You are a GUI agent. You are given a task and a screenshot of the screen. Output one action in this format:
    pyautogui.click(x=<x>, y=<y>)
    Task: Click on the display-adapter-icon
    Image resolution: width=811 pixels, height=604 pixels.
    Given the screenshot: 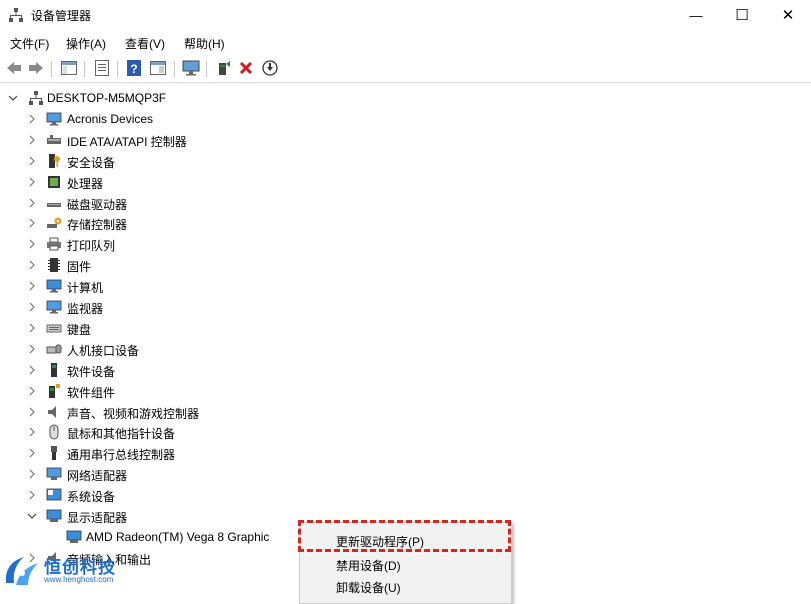 What is the action you would take?
    pyautogui.click(x=54, y=516)
    